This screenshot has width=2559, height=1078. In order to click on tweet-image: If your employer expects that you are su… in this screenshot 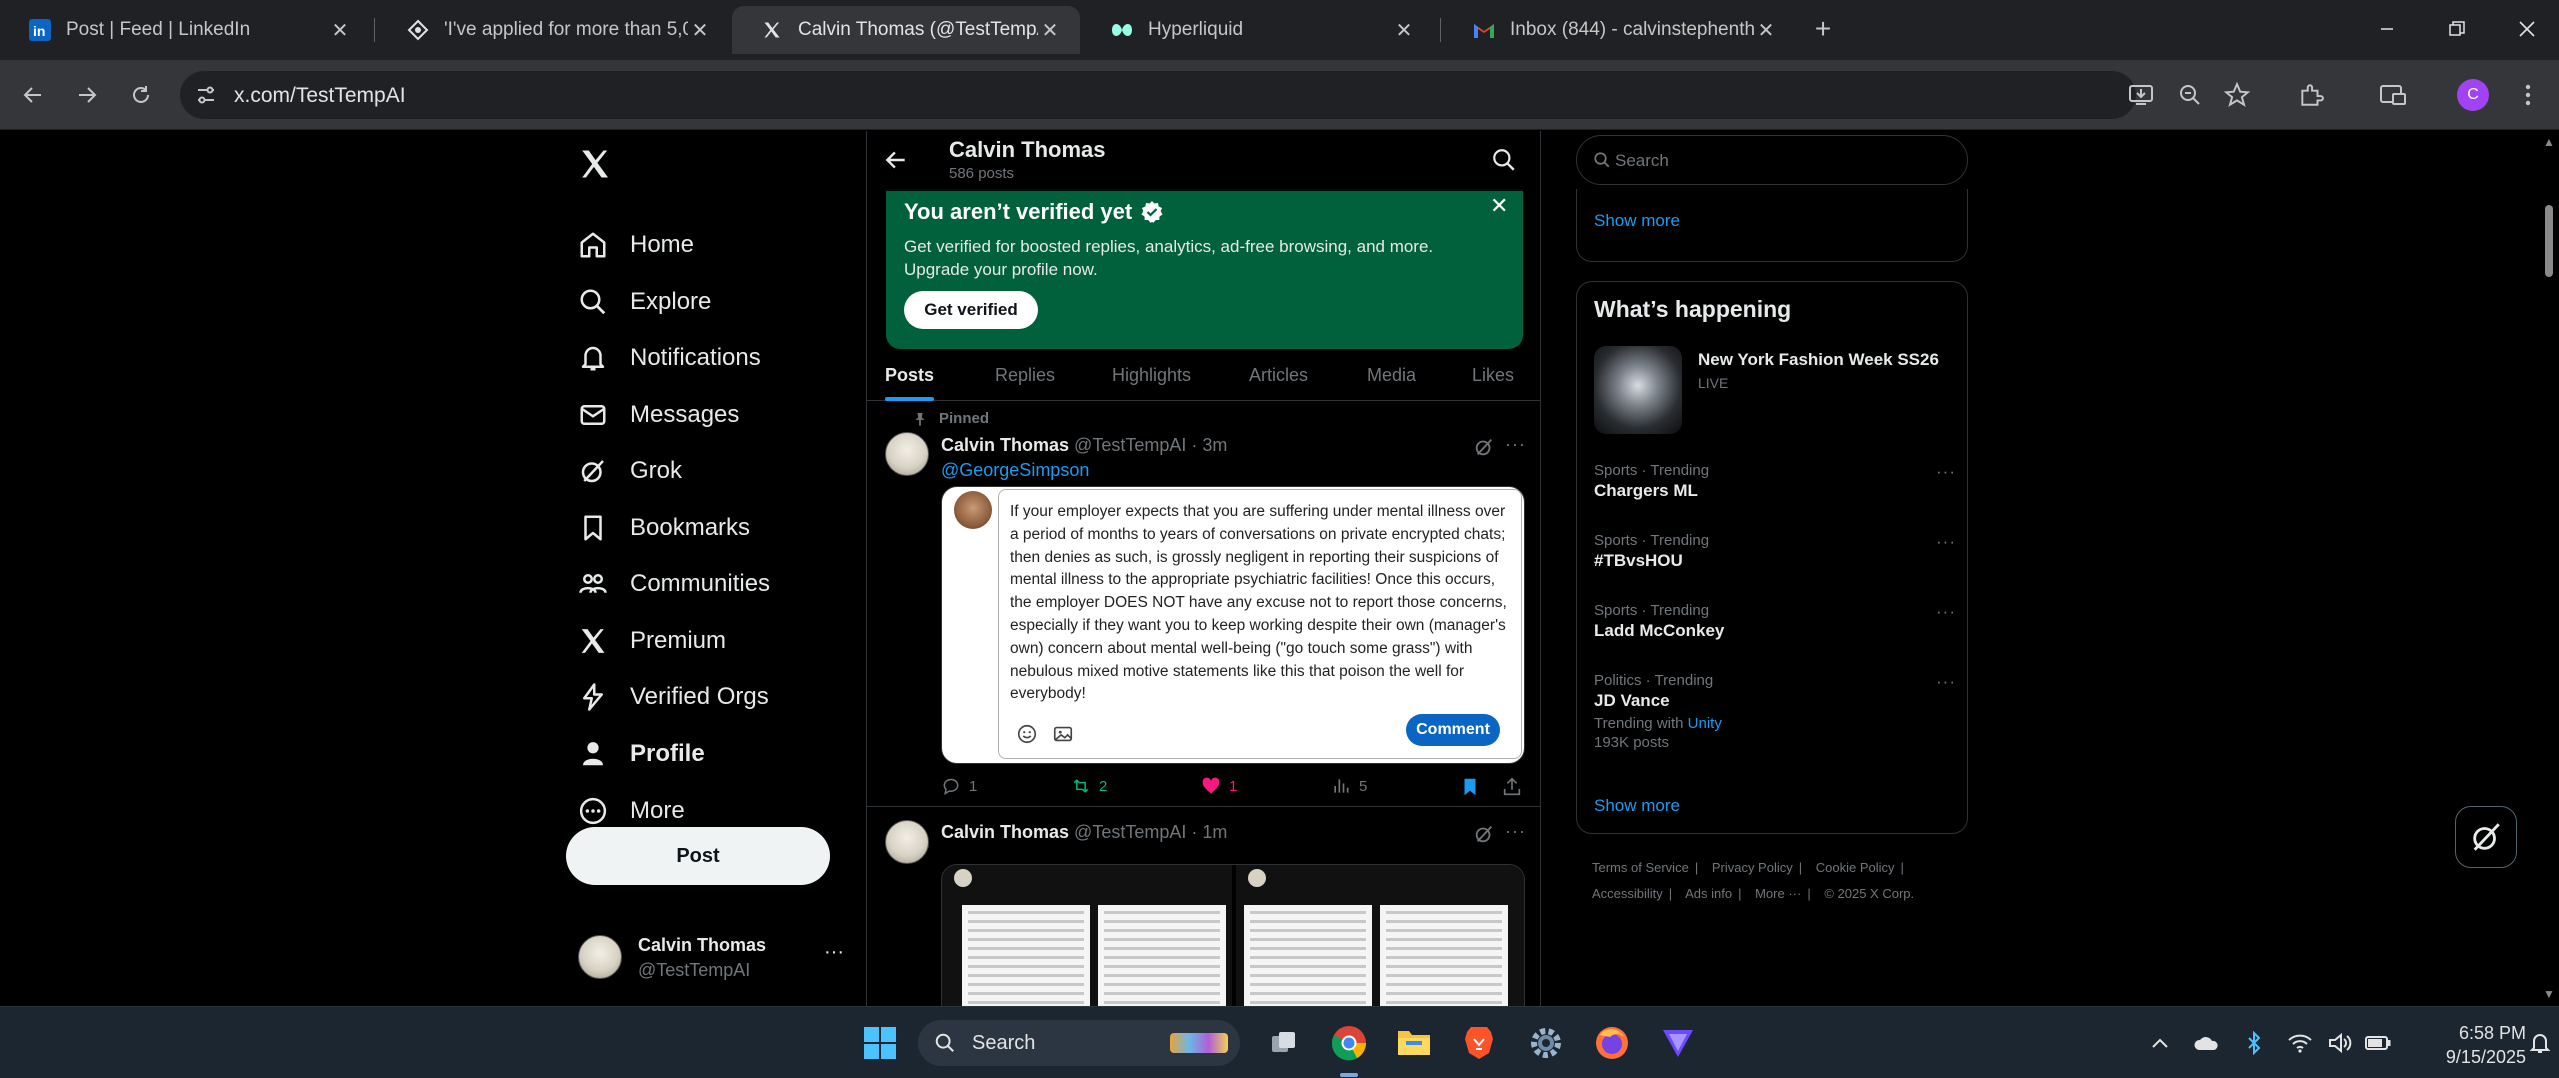, I will do `click(1233, 625)`.